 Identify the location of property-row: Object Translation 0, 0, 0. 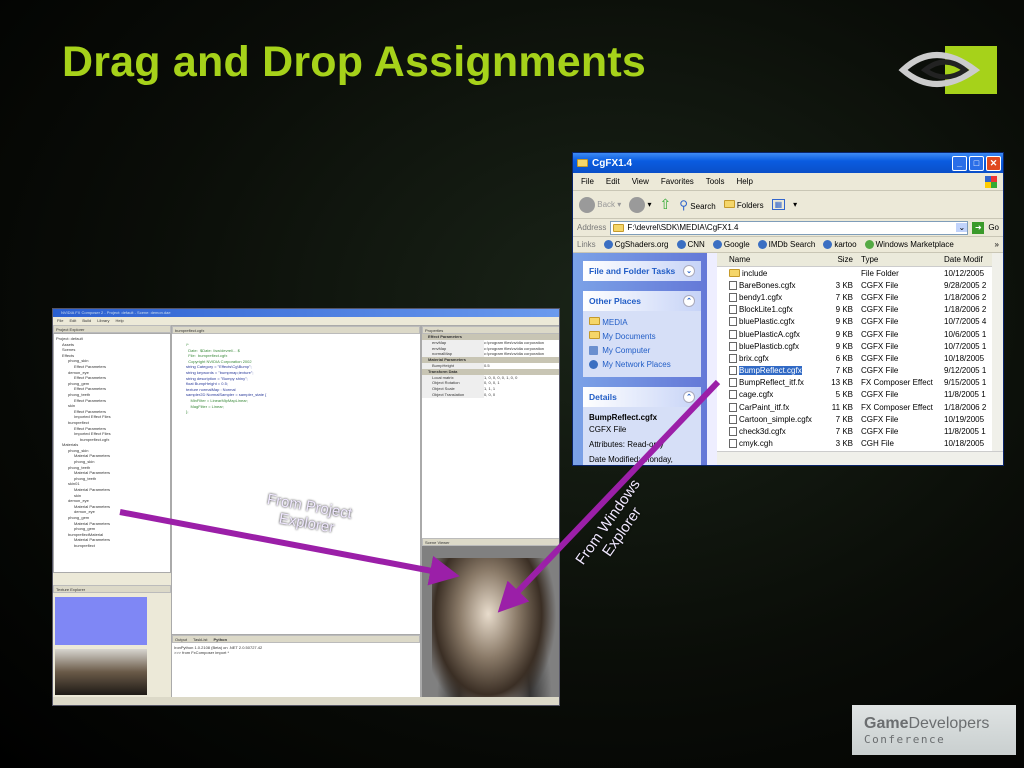
(490, 394).